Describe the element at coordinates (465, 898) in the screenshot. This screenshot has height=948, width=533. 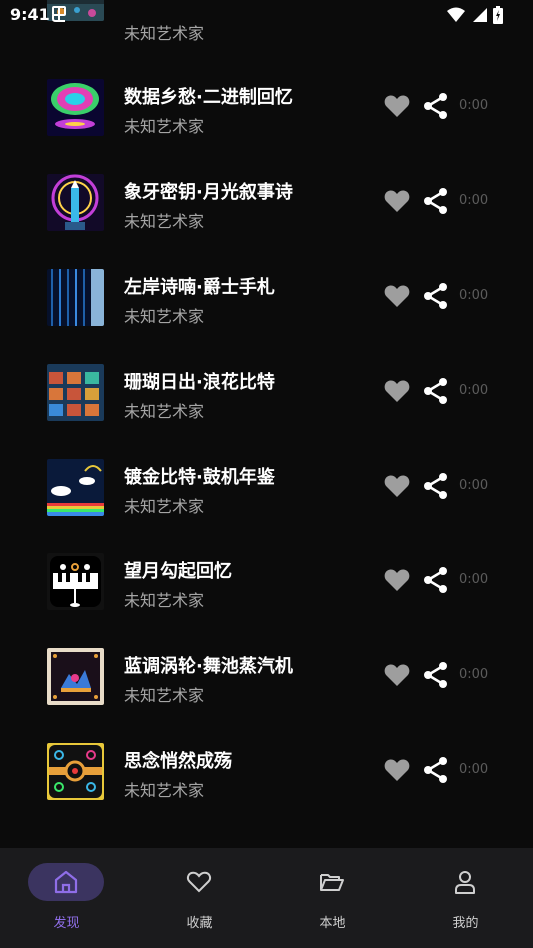
I see `nav-profile: 我的` at that location.